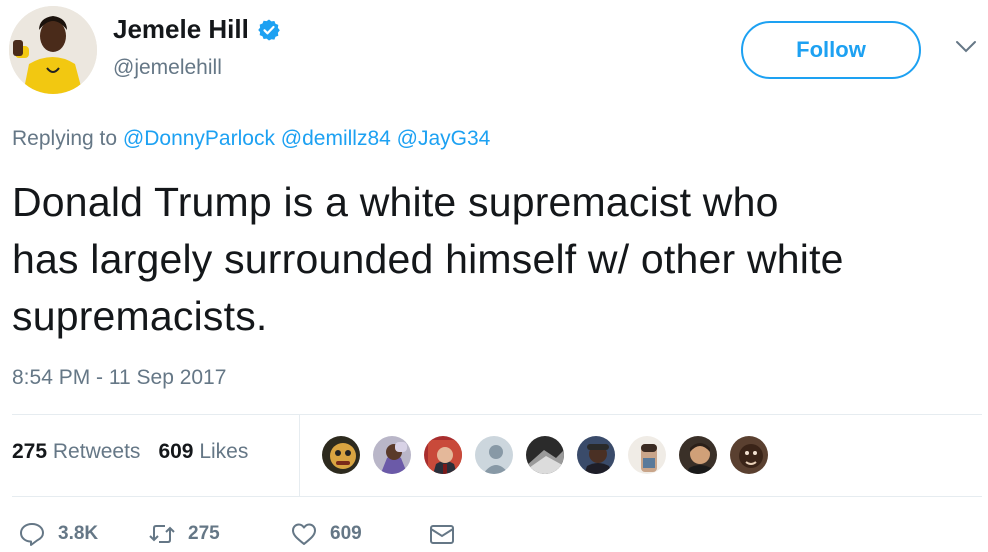 The height and width of the screenshot is (552, 988). Describe the element at coordinates (326, 534) in the screenshot. I see `like-button: 609` at that location.